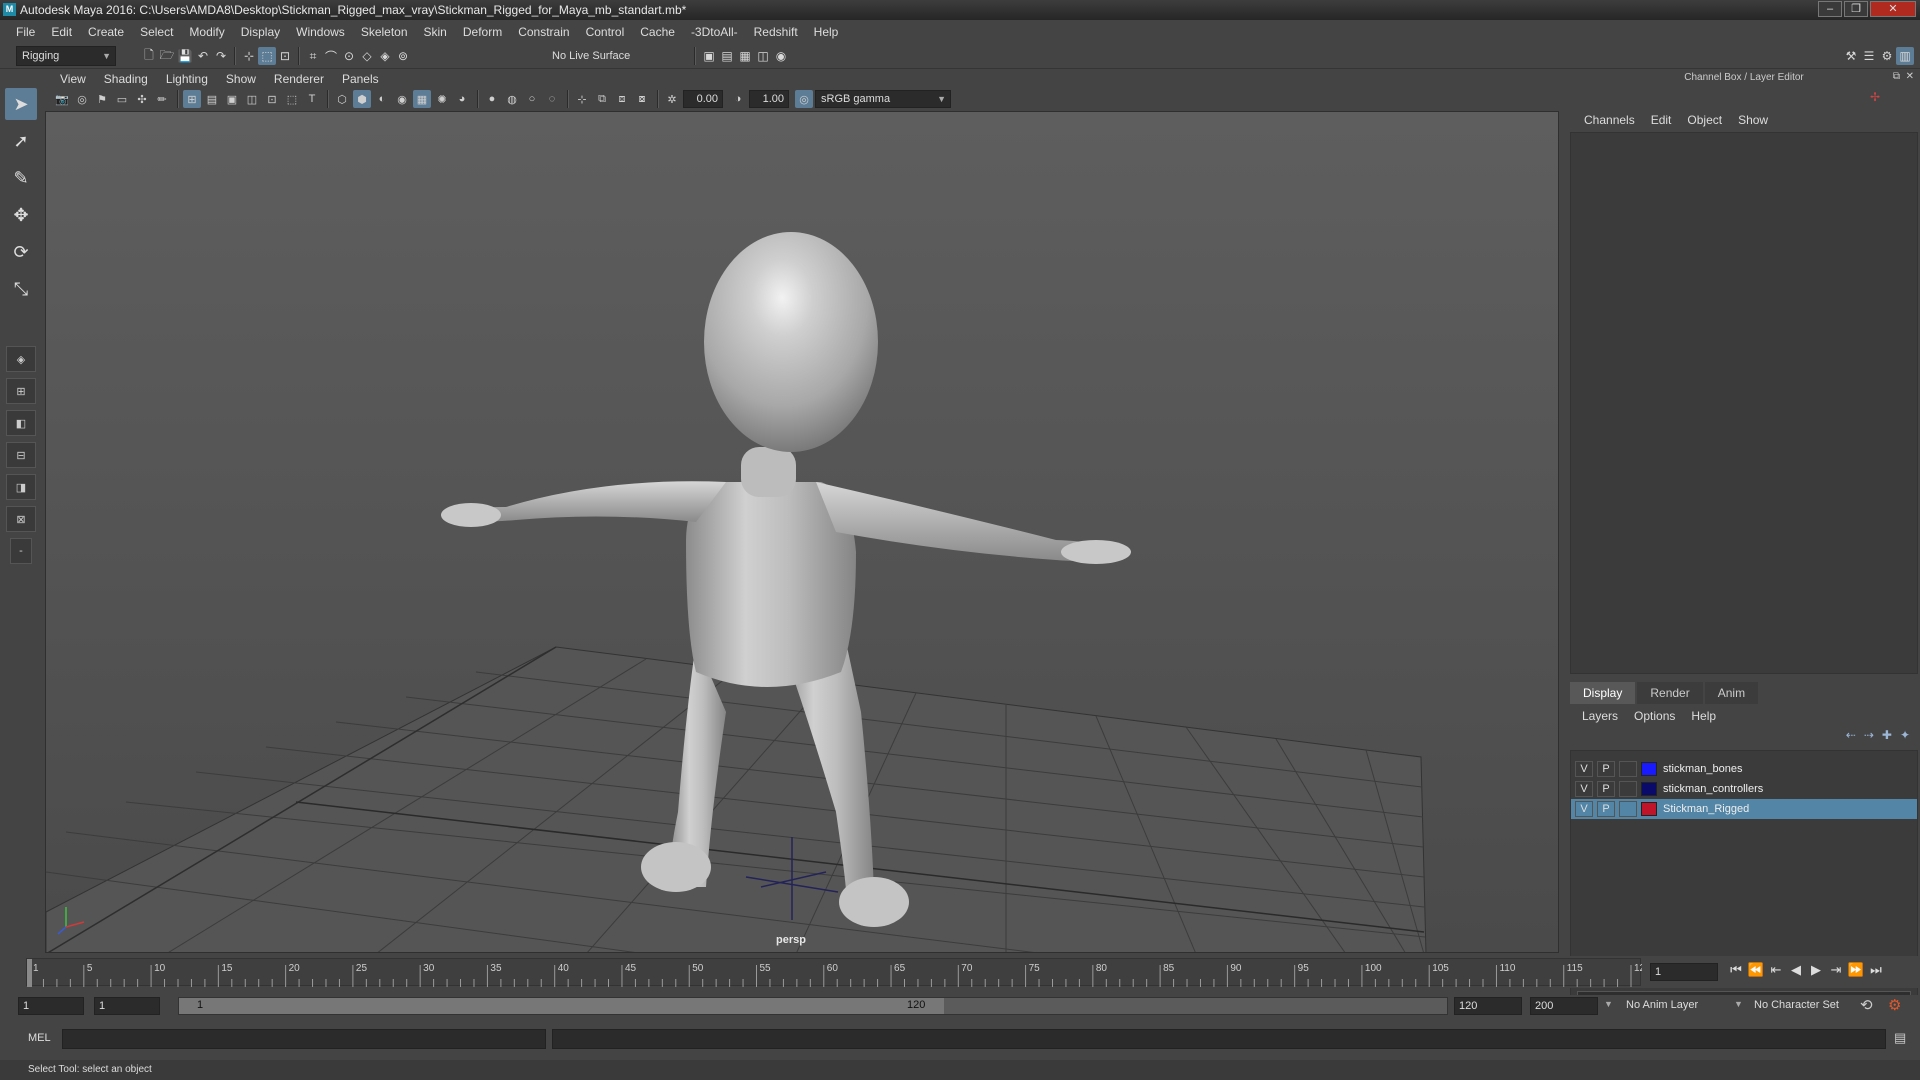 This screenshot has width=1920, height=1080. Describe the element at coordinates (249, 56) in the screenshot. I see `select-hierarchy-icon: ⊹` at that location.